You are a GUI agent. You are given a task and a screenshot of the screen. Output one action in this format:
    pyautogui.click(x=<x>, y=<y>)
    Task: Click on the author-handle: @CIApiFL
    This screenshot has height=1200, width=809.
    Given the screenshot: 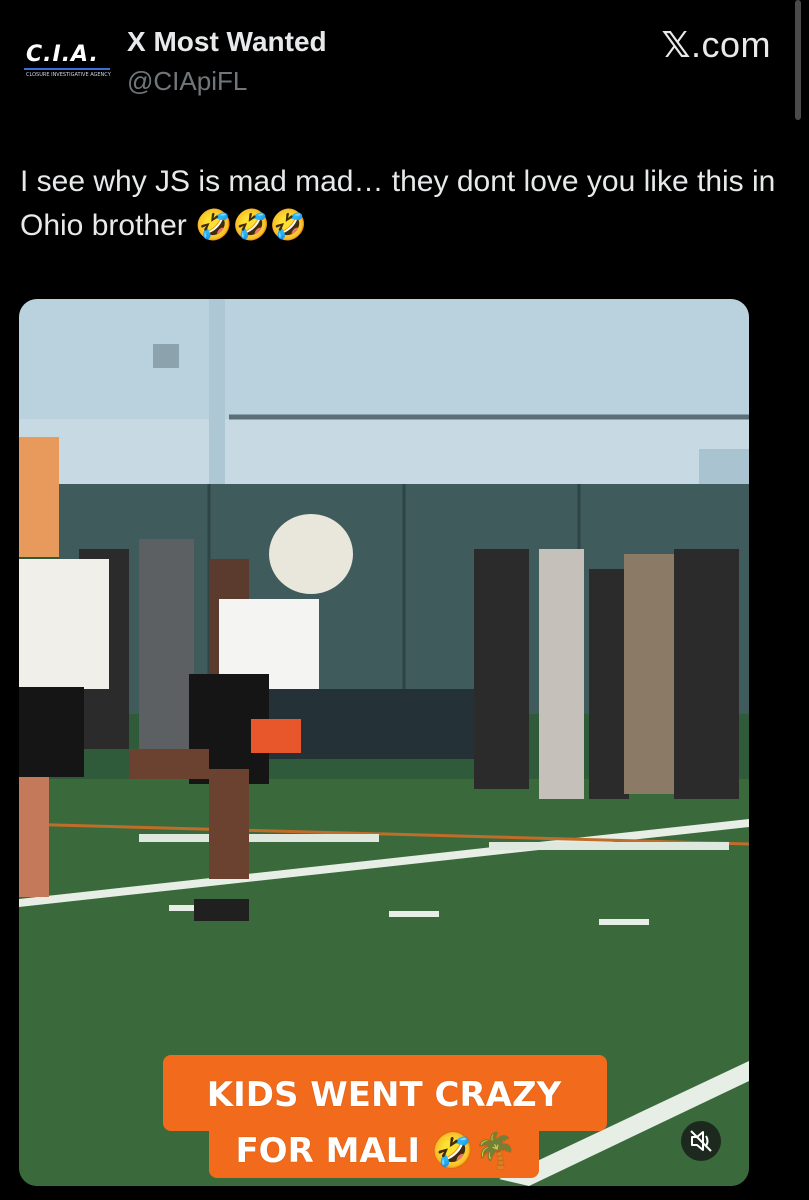 What is the action you would take?
    pyautogui.click(x=187, y=81)
    